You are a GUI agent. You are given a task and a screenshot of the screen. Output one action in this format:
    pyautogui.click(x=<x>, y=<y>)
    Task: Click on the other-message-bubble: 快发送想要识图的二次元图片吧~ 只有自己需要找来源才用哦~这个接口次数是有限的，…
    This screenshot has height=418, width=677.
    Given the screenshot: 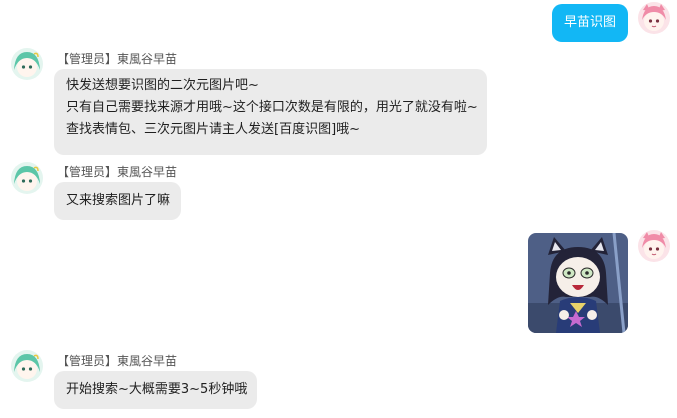 What is the action you would take?
    pyautogui.click(x=270, y=112)
    